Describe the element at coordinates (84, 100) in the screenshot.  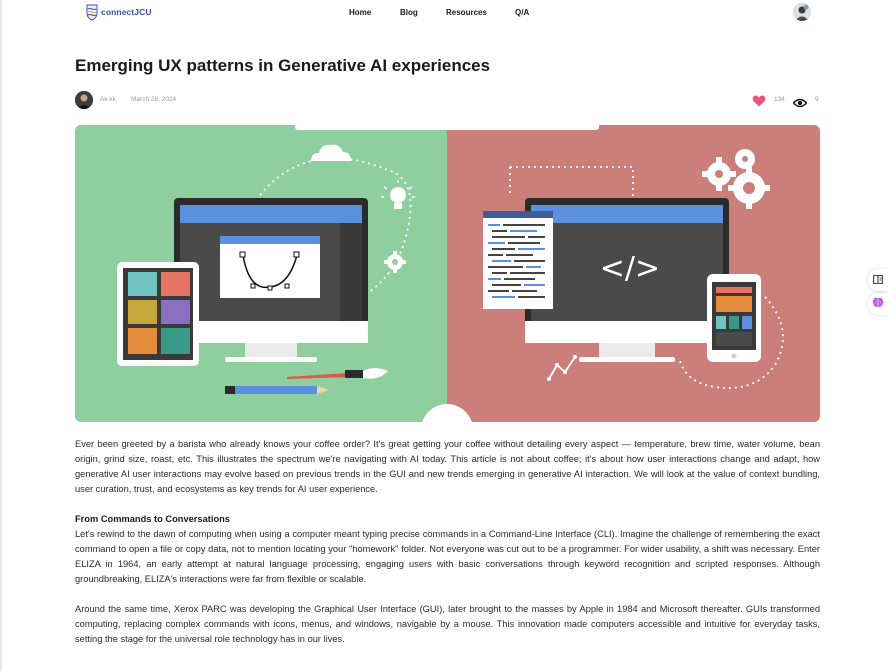
I see `author-avatar` at that location.